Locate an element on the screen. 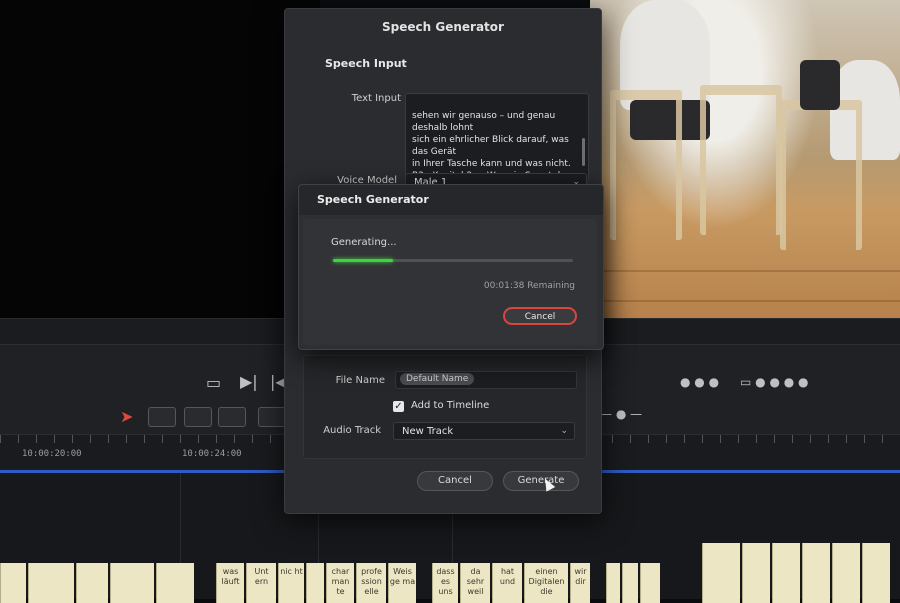 The width and height of the screenshot is (900, 603). file-name-label: File Name is located at coordinates (360, 380).